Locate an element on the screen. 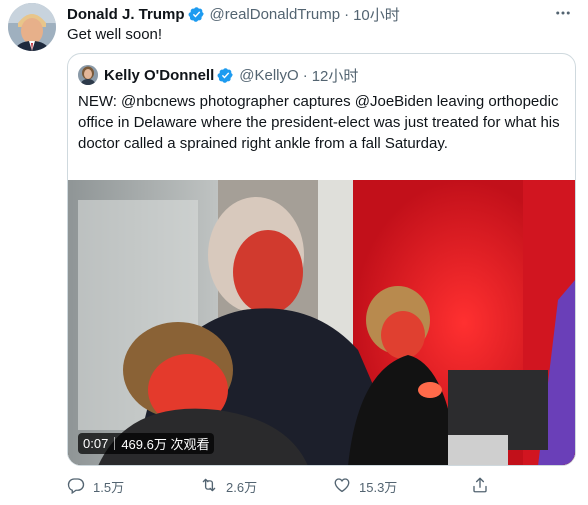  tweet-header: Donald J. Trump @realDonaldTrump · 10小时 is located at coordinates (233, 14).